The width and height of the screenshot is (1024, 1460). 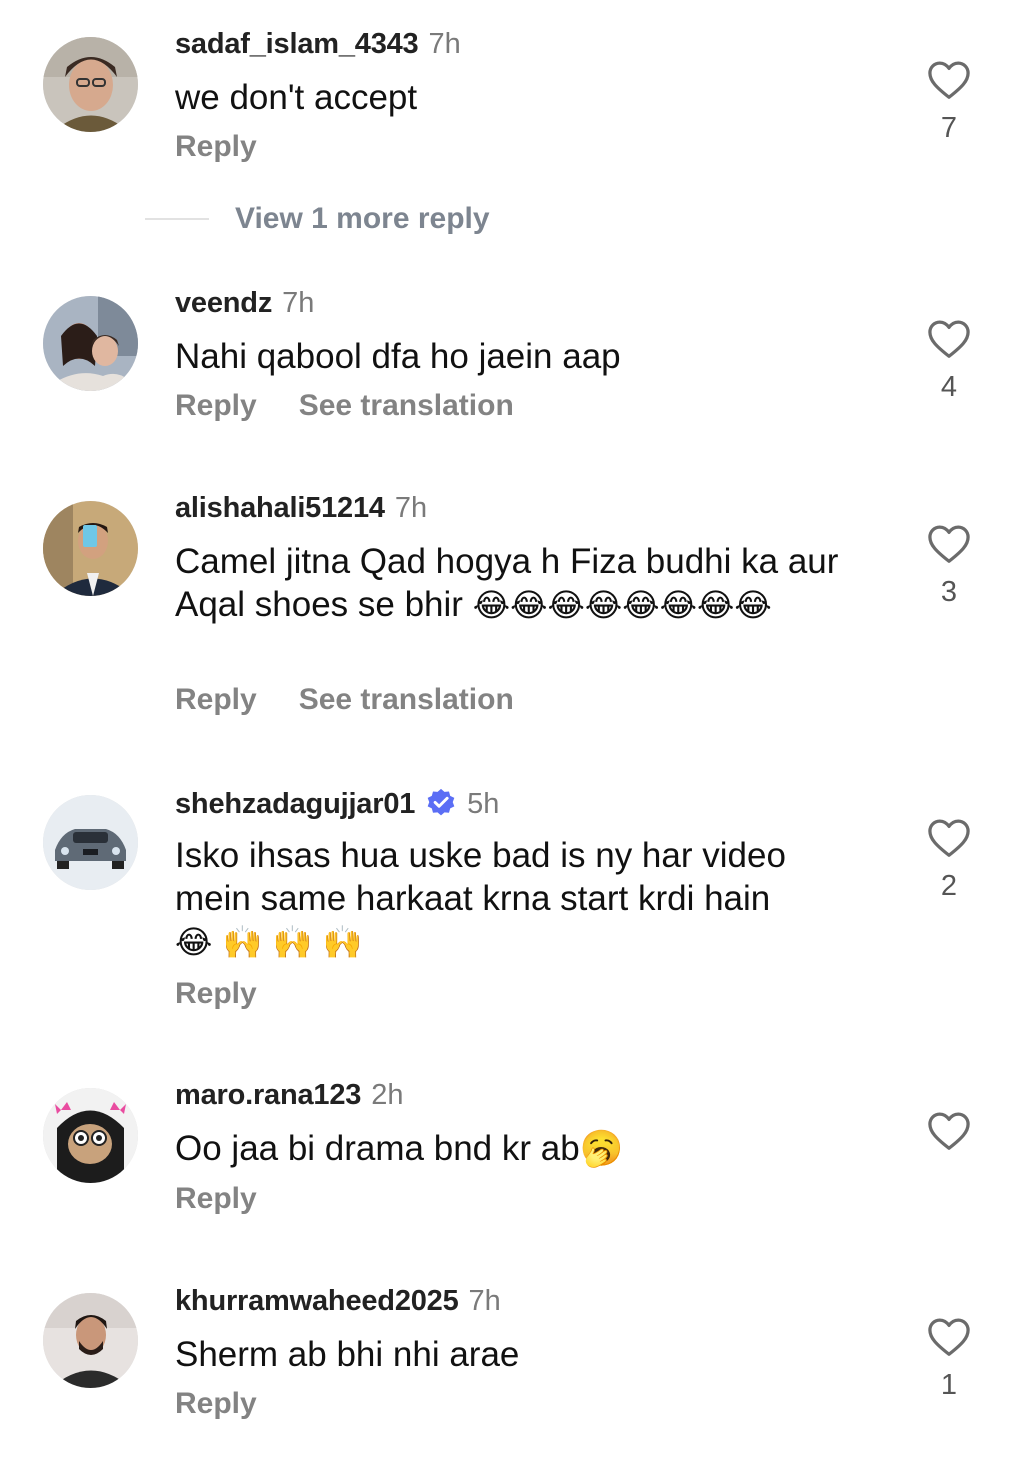 I want to click on username: alishahali51214, so click(x=280, y=508).